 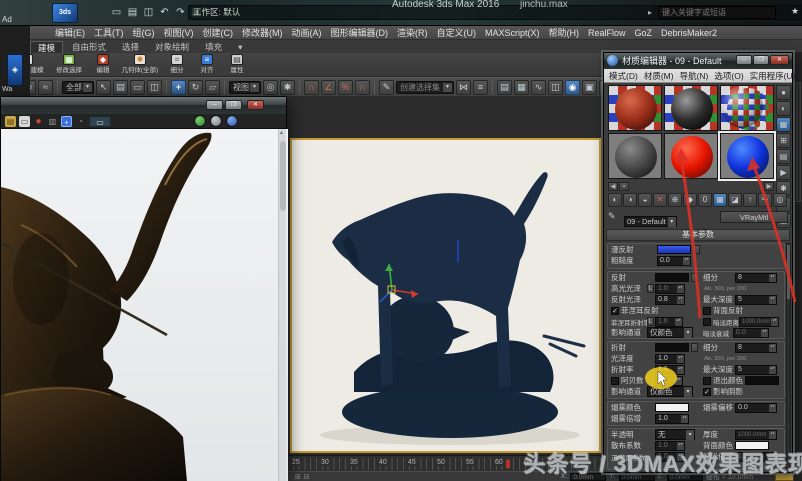 What do you see at coordinates (521, 87) in the screenshot?
I see `graphite-ribbon-toggle-icon: ▦` at bounding box center [521, 87].